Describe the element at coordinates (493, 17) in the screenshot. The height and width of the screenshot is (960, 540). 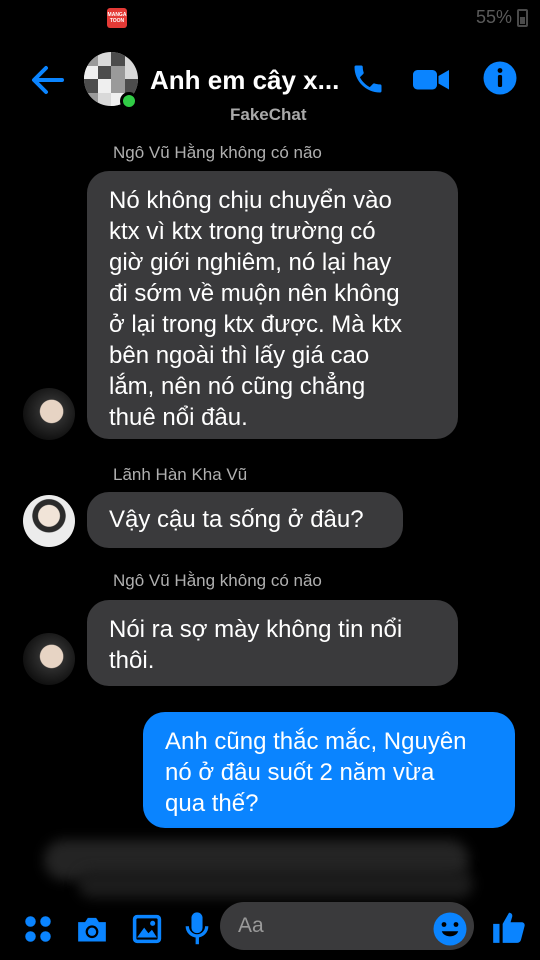
I see `battery-percentage: 55%` at that location.